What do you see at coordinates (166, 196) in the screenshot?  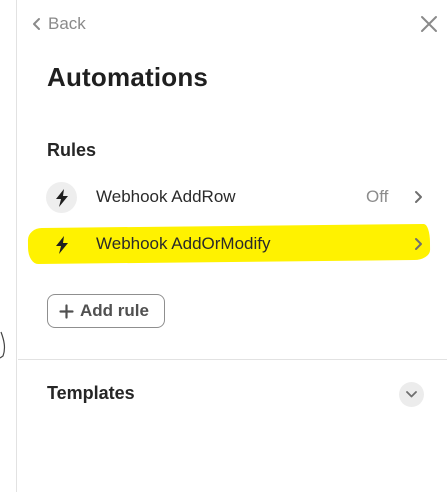 I see `rule-name: Webhook AddRow` at bounding box center [166, 196].